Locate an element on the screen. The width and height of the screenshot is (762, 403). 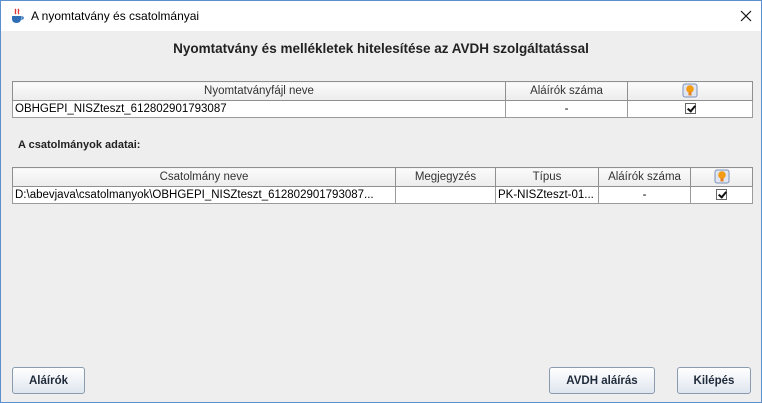
form-row-checkbox is located at coordinates (690, 109).